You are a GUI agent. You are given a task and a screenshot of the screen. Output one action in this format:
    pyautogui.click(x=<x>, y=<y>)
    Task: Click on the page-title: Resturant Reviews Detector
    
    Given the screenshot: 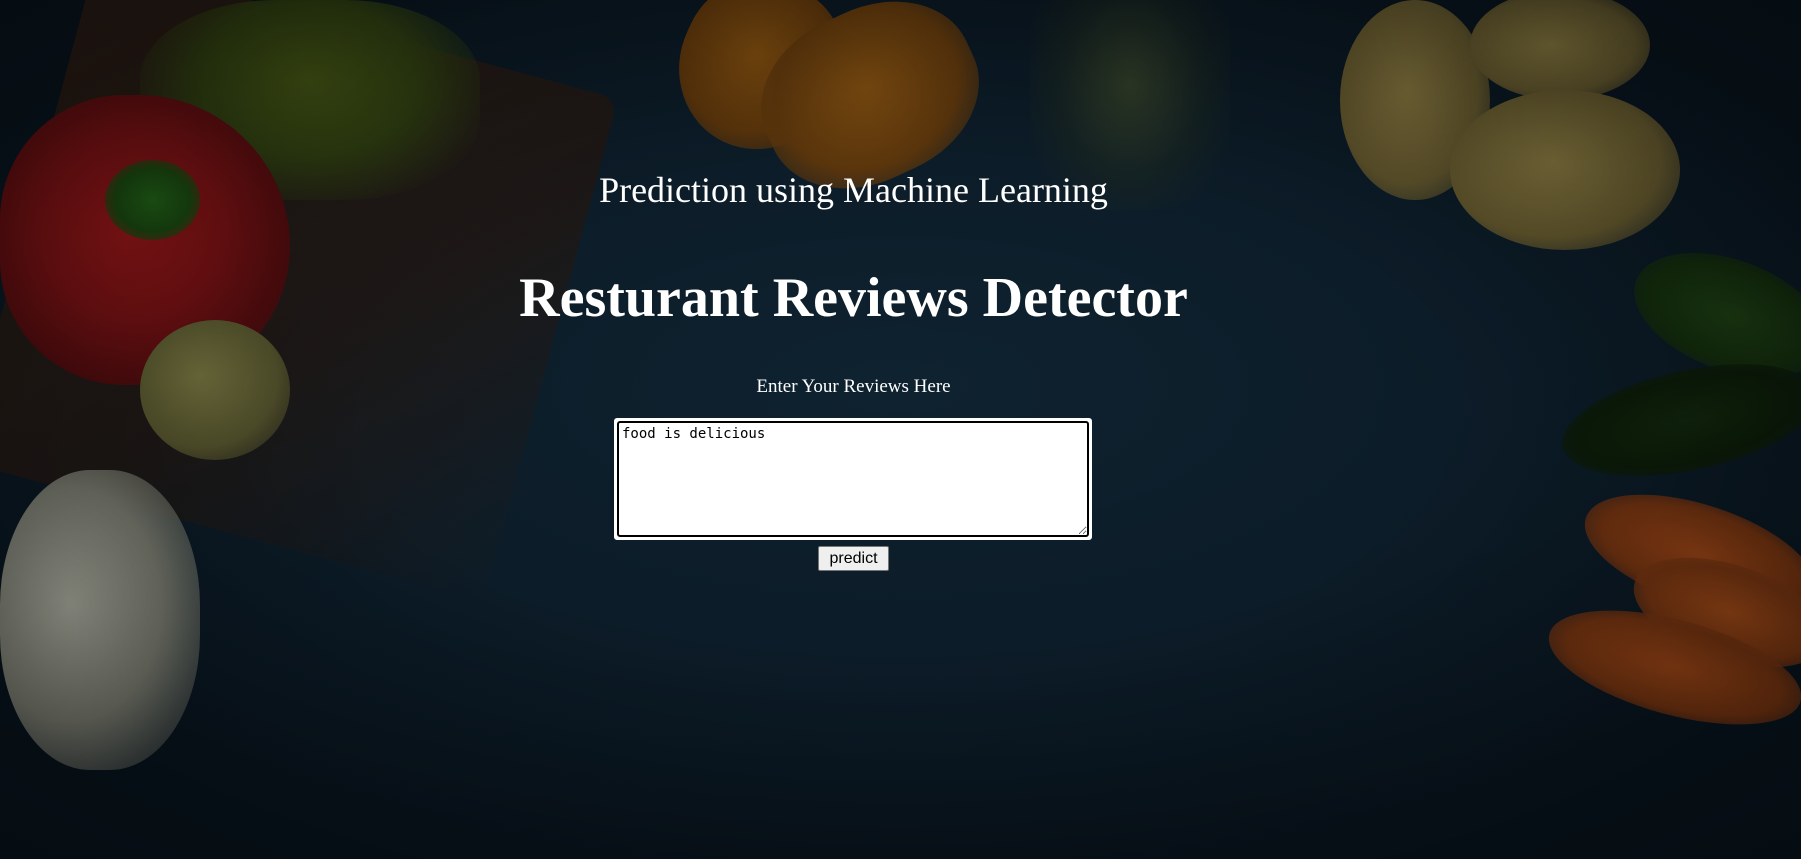 What is the action you would take?
    pyautogui.click(x=853, y=298)
    